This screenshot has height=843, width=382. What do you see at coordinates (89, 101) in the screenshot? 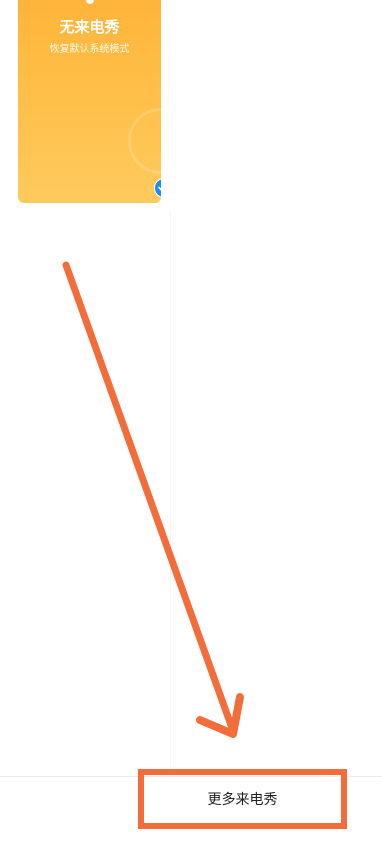
I see `no-call-show-card: 无来电秀 恢复默认系统模式` at bounding box center [89, 101].